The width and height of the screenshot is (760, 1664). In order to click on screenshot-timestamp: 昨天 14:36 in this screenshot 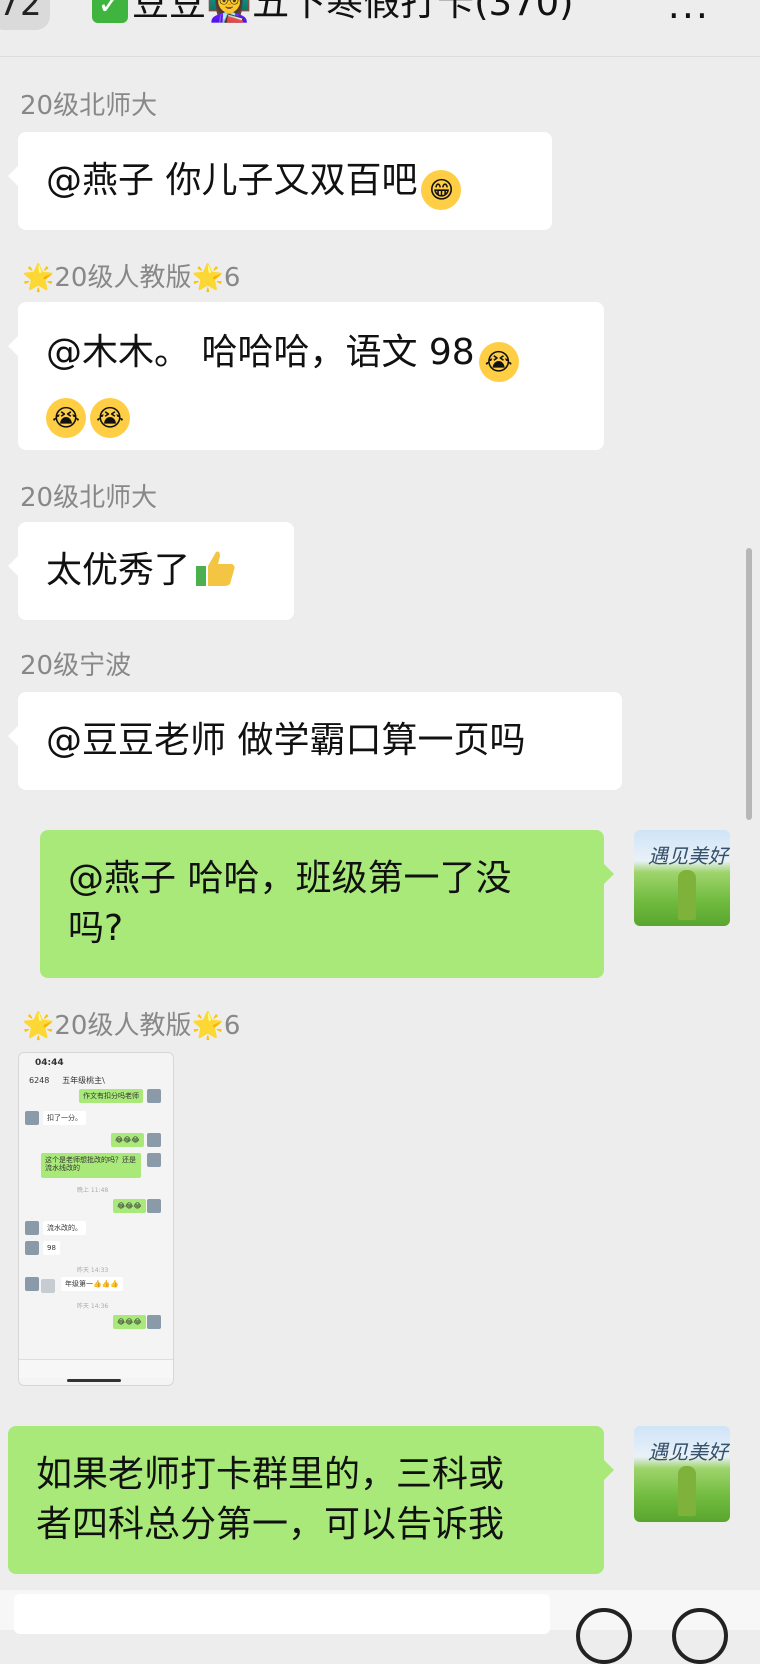, I will do `click(93, 1306)`.